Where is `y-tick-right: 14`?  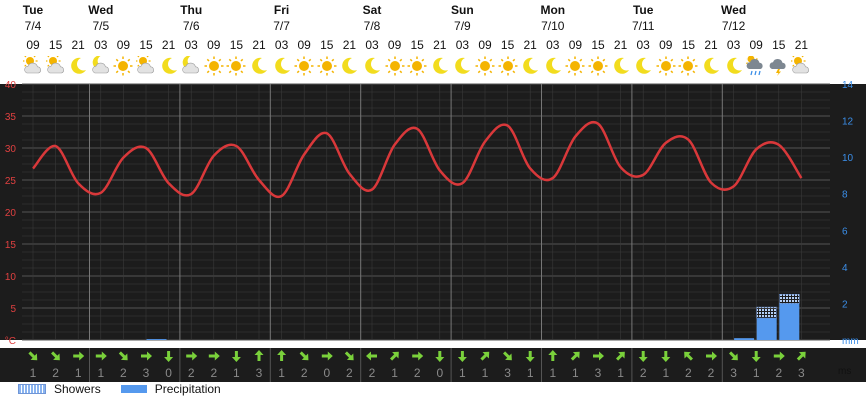
y-tick-right: 14 is located at coordinates (848, 85).